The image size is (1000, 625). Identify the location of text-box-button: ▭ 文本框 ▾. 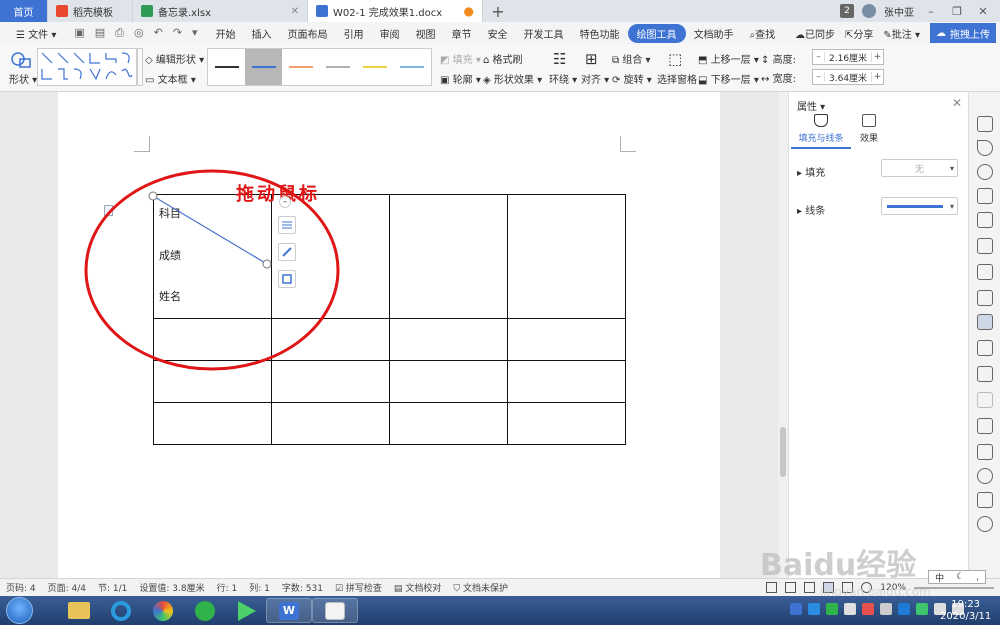
(170, 78).